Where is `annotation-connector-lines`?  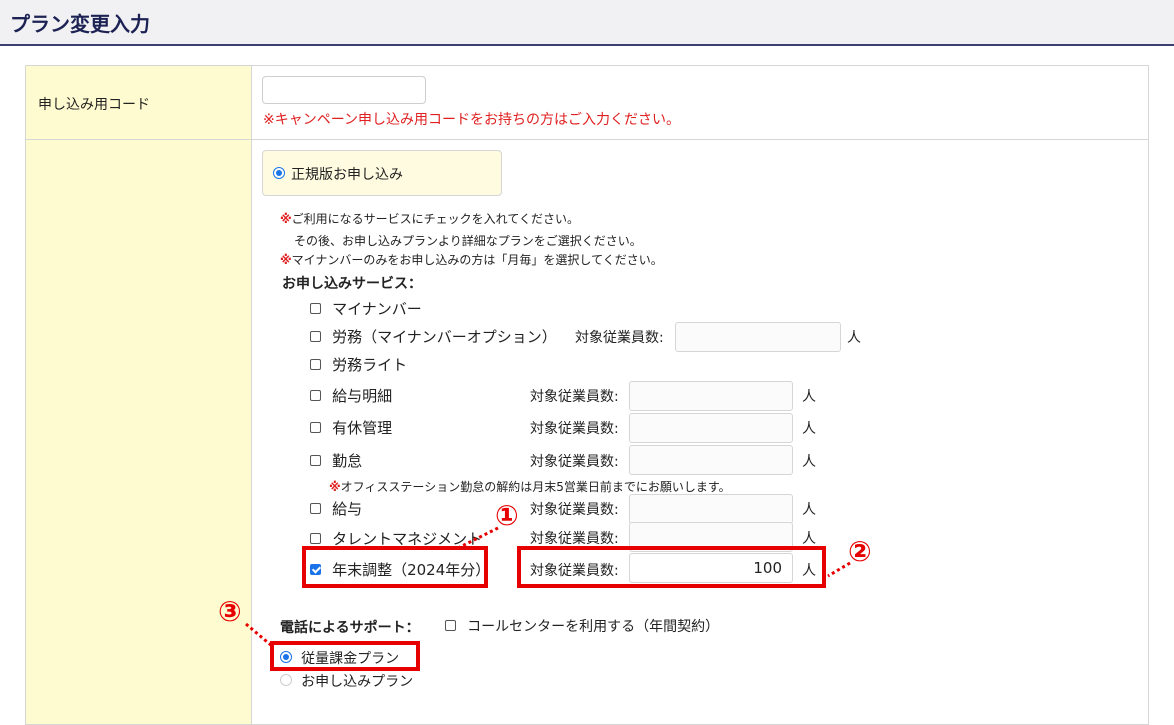 annotation-connector-lines is located at coordinates (548, 587).